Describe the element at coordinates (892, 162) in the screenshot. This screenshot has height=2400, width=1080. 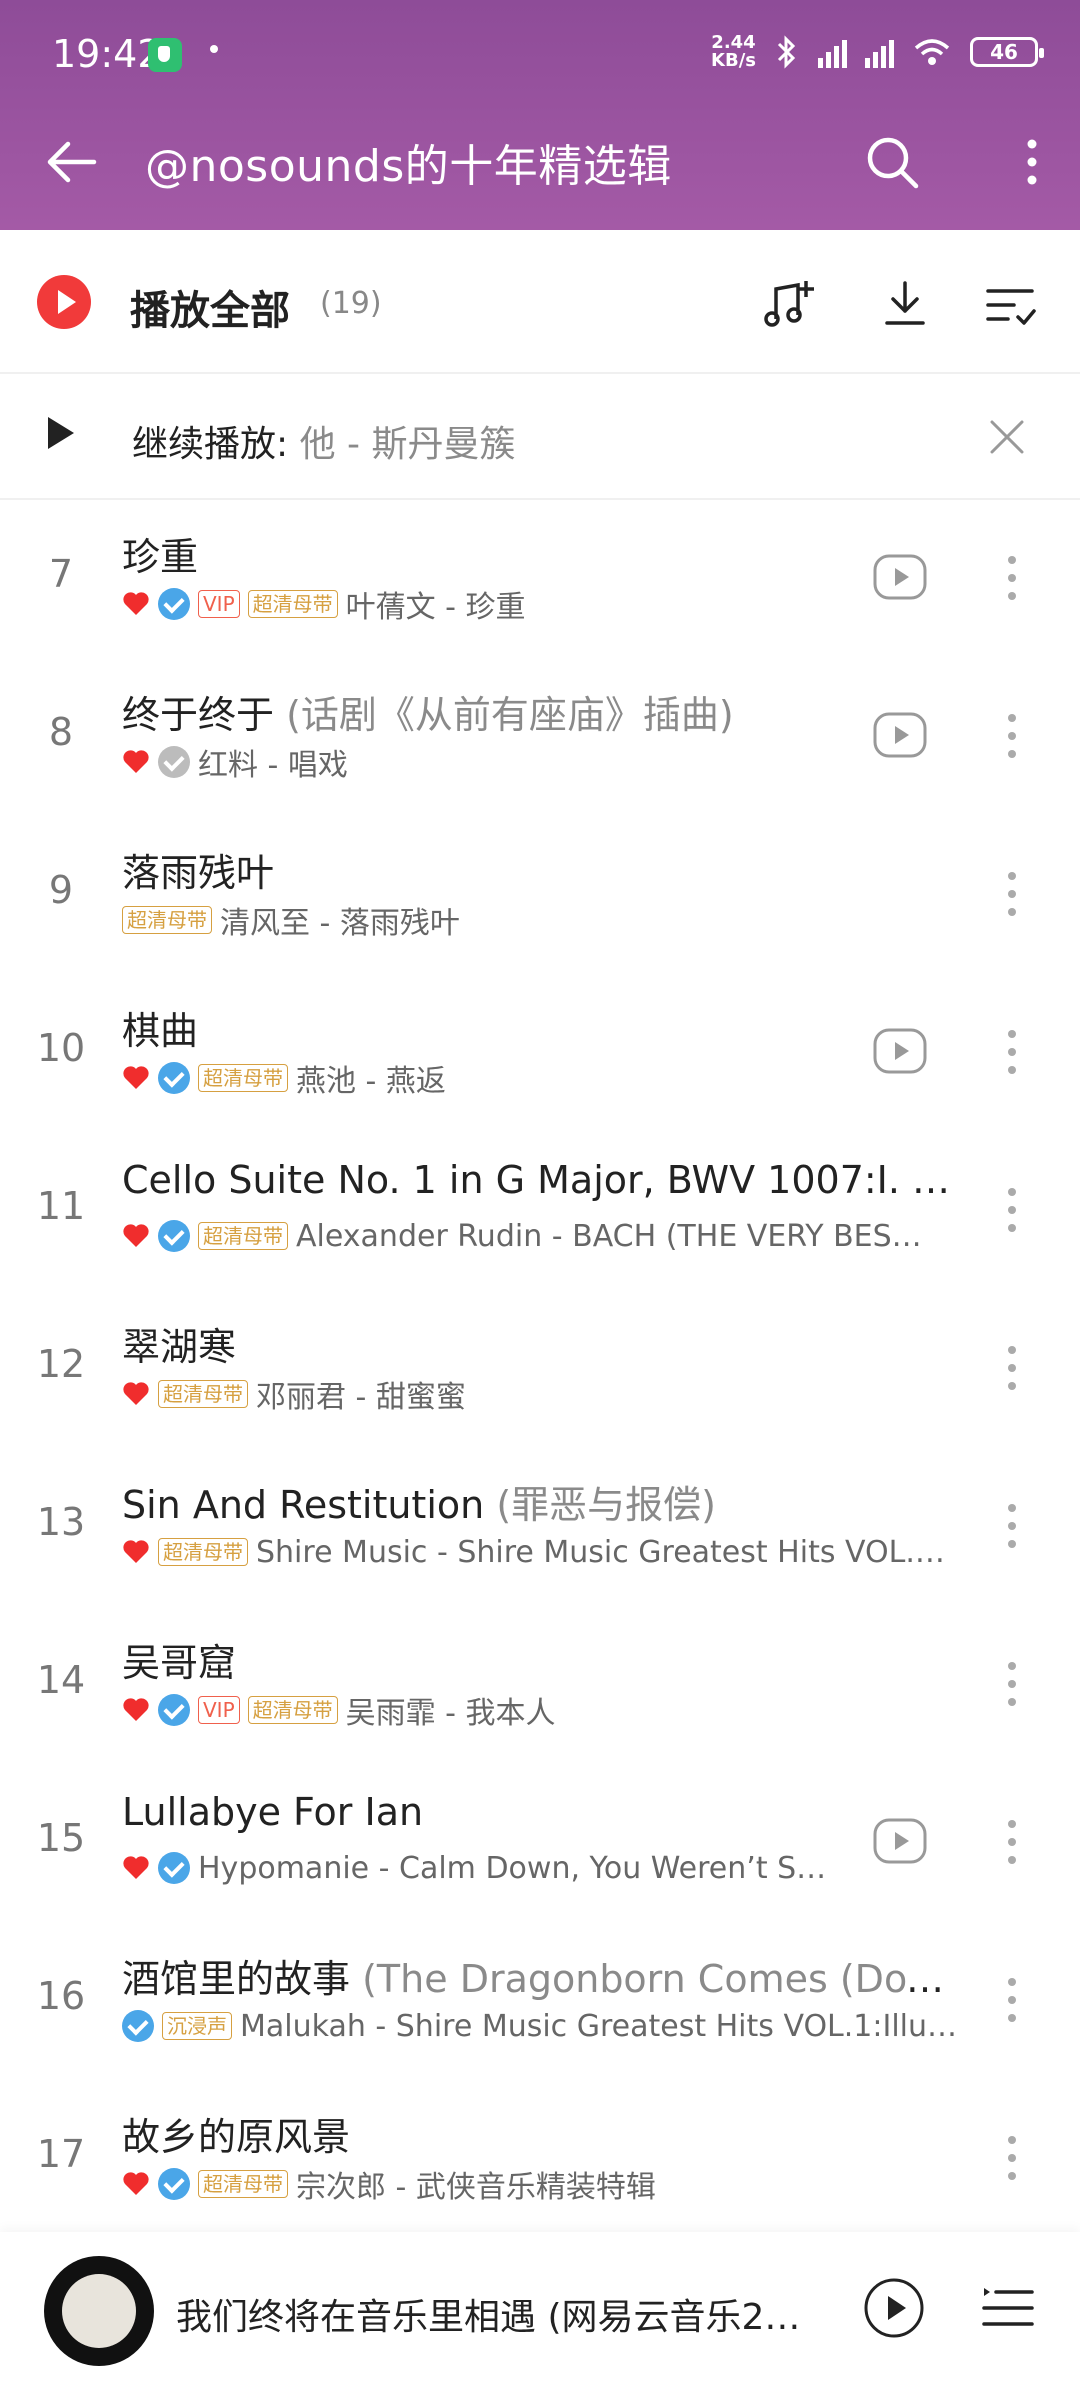
I see `search-icon` at that location.